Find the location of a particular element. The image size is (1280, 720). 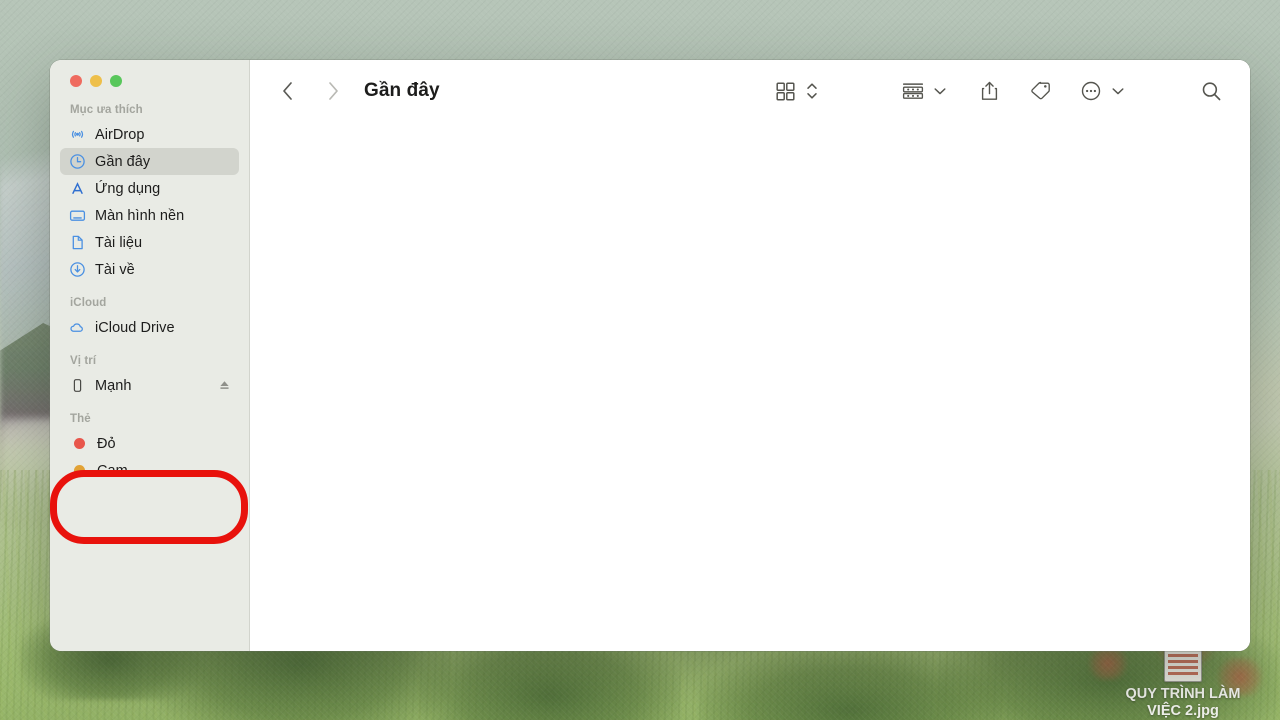

sidebar-item-label: Cam is located at coordinates (112, 470).